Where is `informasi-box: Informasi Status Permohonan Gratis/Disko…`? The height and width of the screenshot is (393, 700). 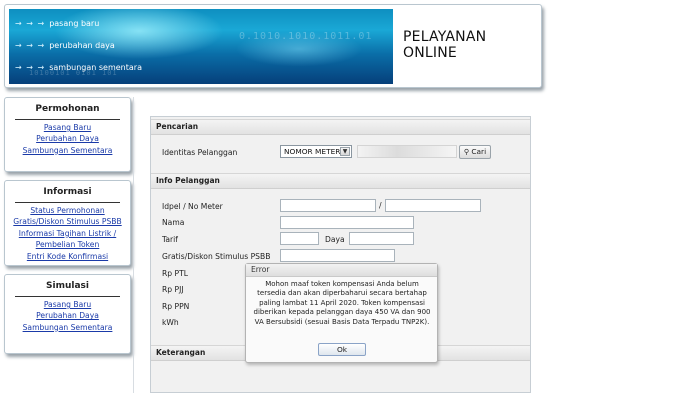
informasi-box: Informasi Status Permohonan Gratis/Disko… is located at coordinates (67, 223).